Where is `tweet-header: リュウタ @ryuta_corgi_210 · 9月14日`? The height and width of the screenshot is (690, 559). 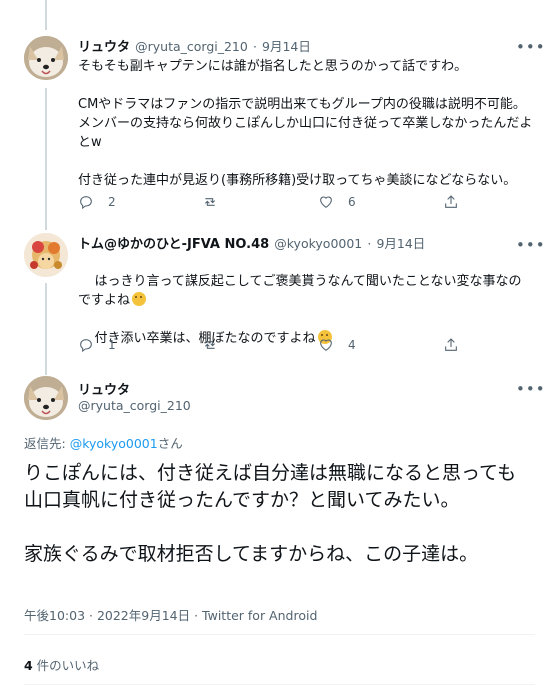 tweet-header: リュウタ @ryuta_corgi_210 · 9月14日 is located at coordinates (194, 45).